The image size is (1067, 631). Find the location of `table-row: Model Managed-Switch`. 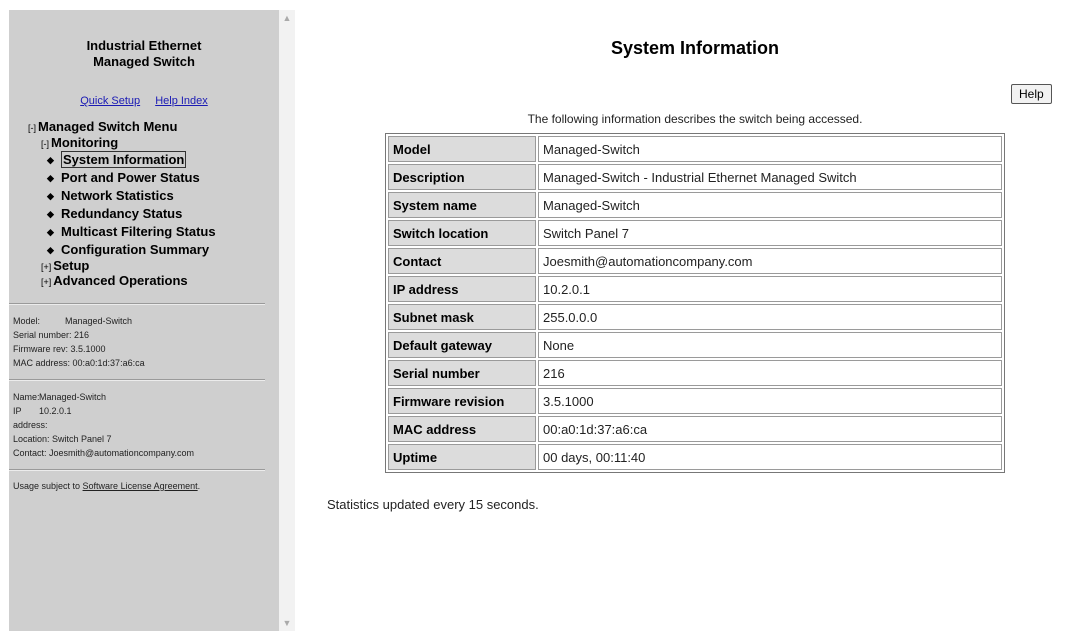

table-row: Model Managed-Switch is located at coordinates (695, 149).